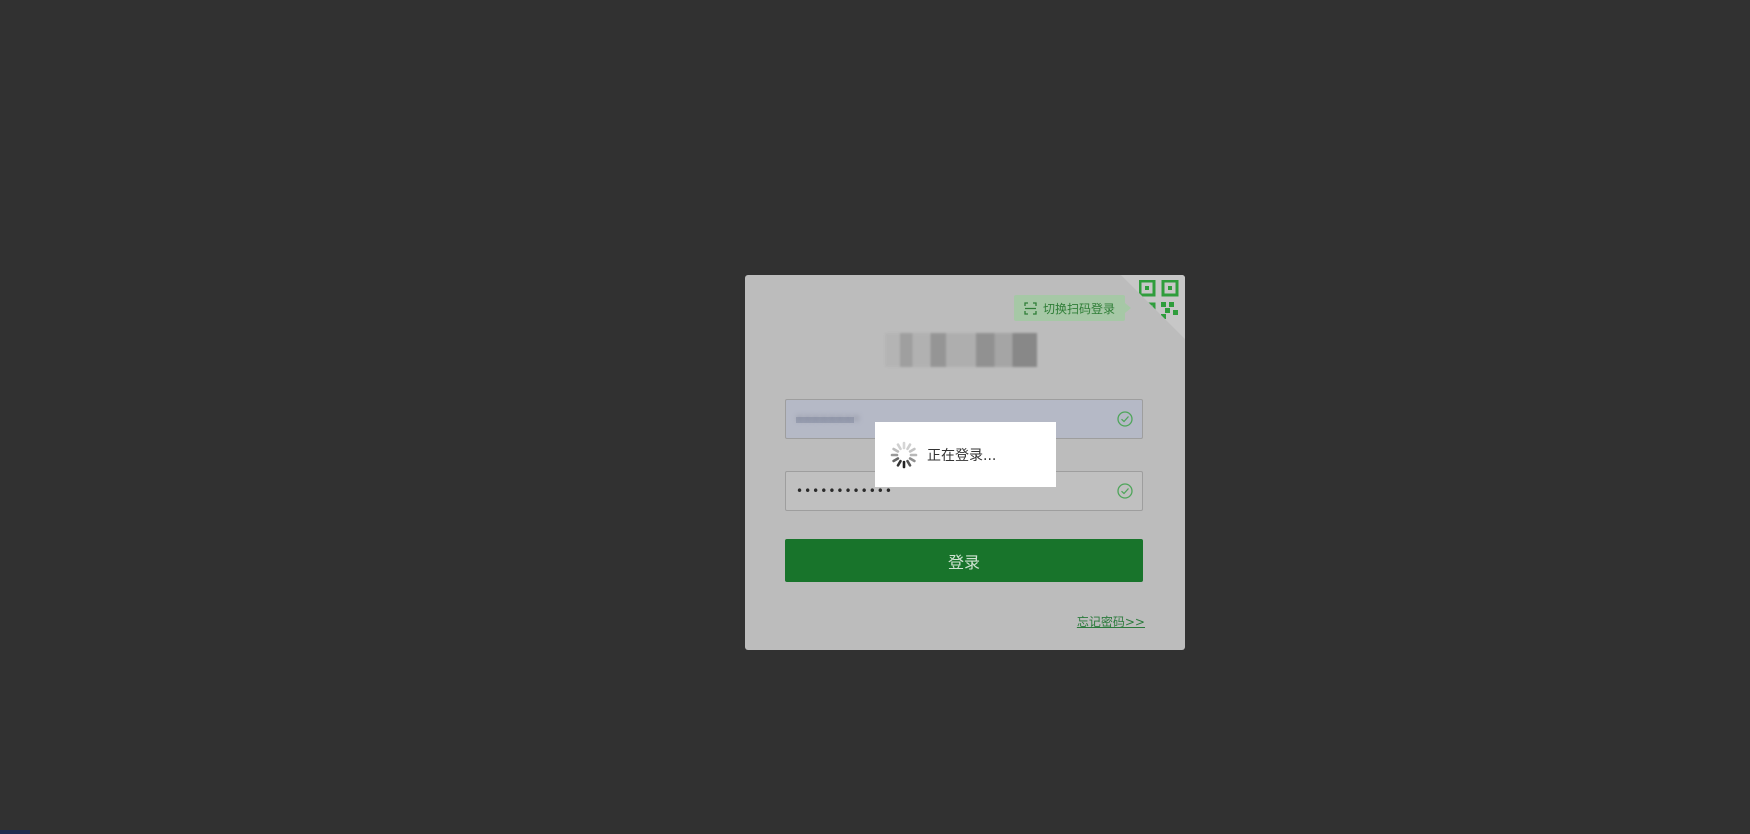  What do you see at coordinates (961, 350) in the screenshot?
I see `account-nickname-blurred` at bounding box center [961, 350].